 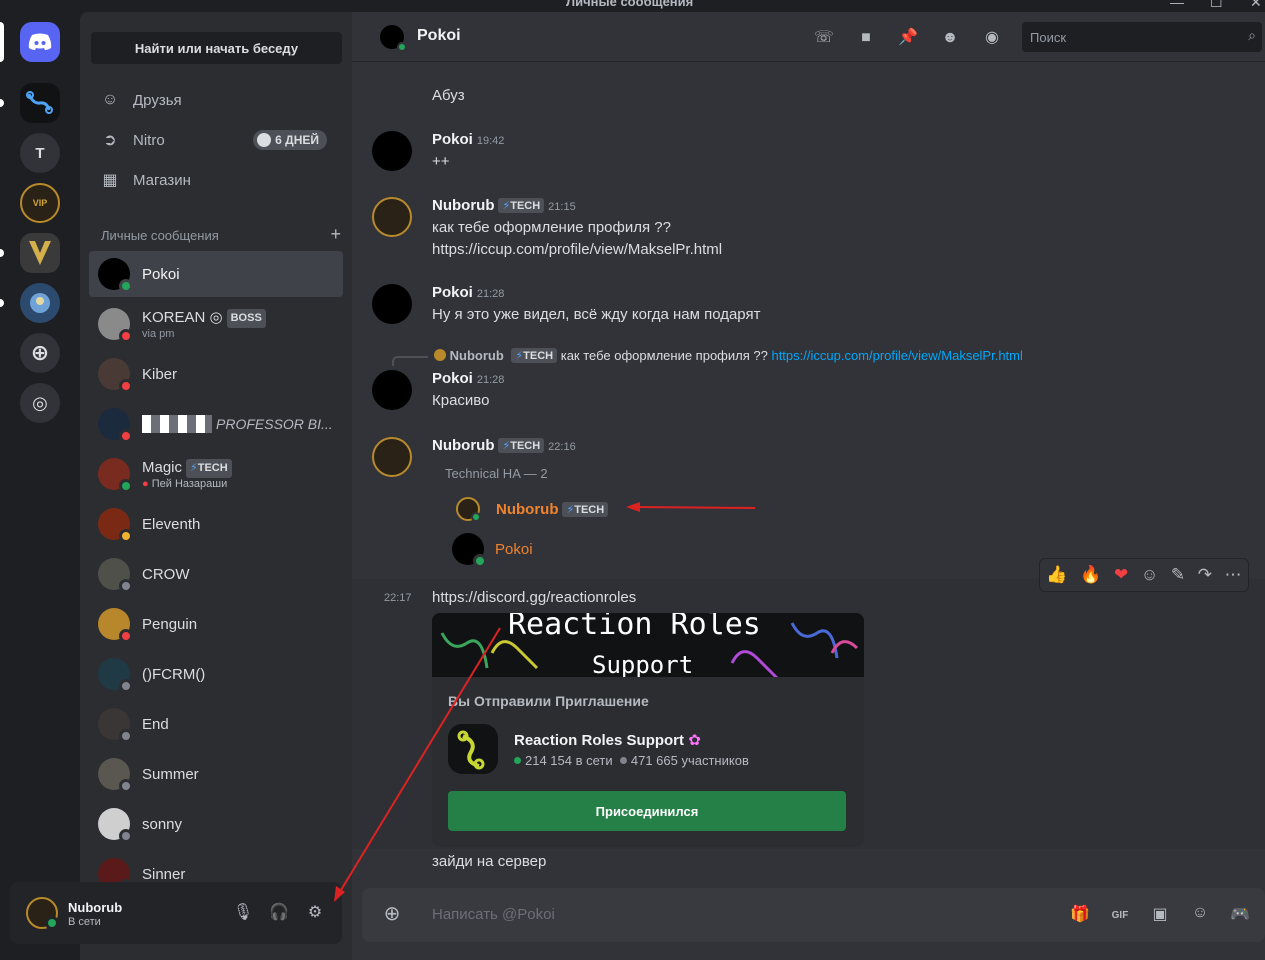 What do you see at coordinates (216, 574) in the screenshot?
I see `dm-item-crow: CROW` at bounding box center [216, 574].